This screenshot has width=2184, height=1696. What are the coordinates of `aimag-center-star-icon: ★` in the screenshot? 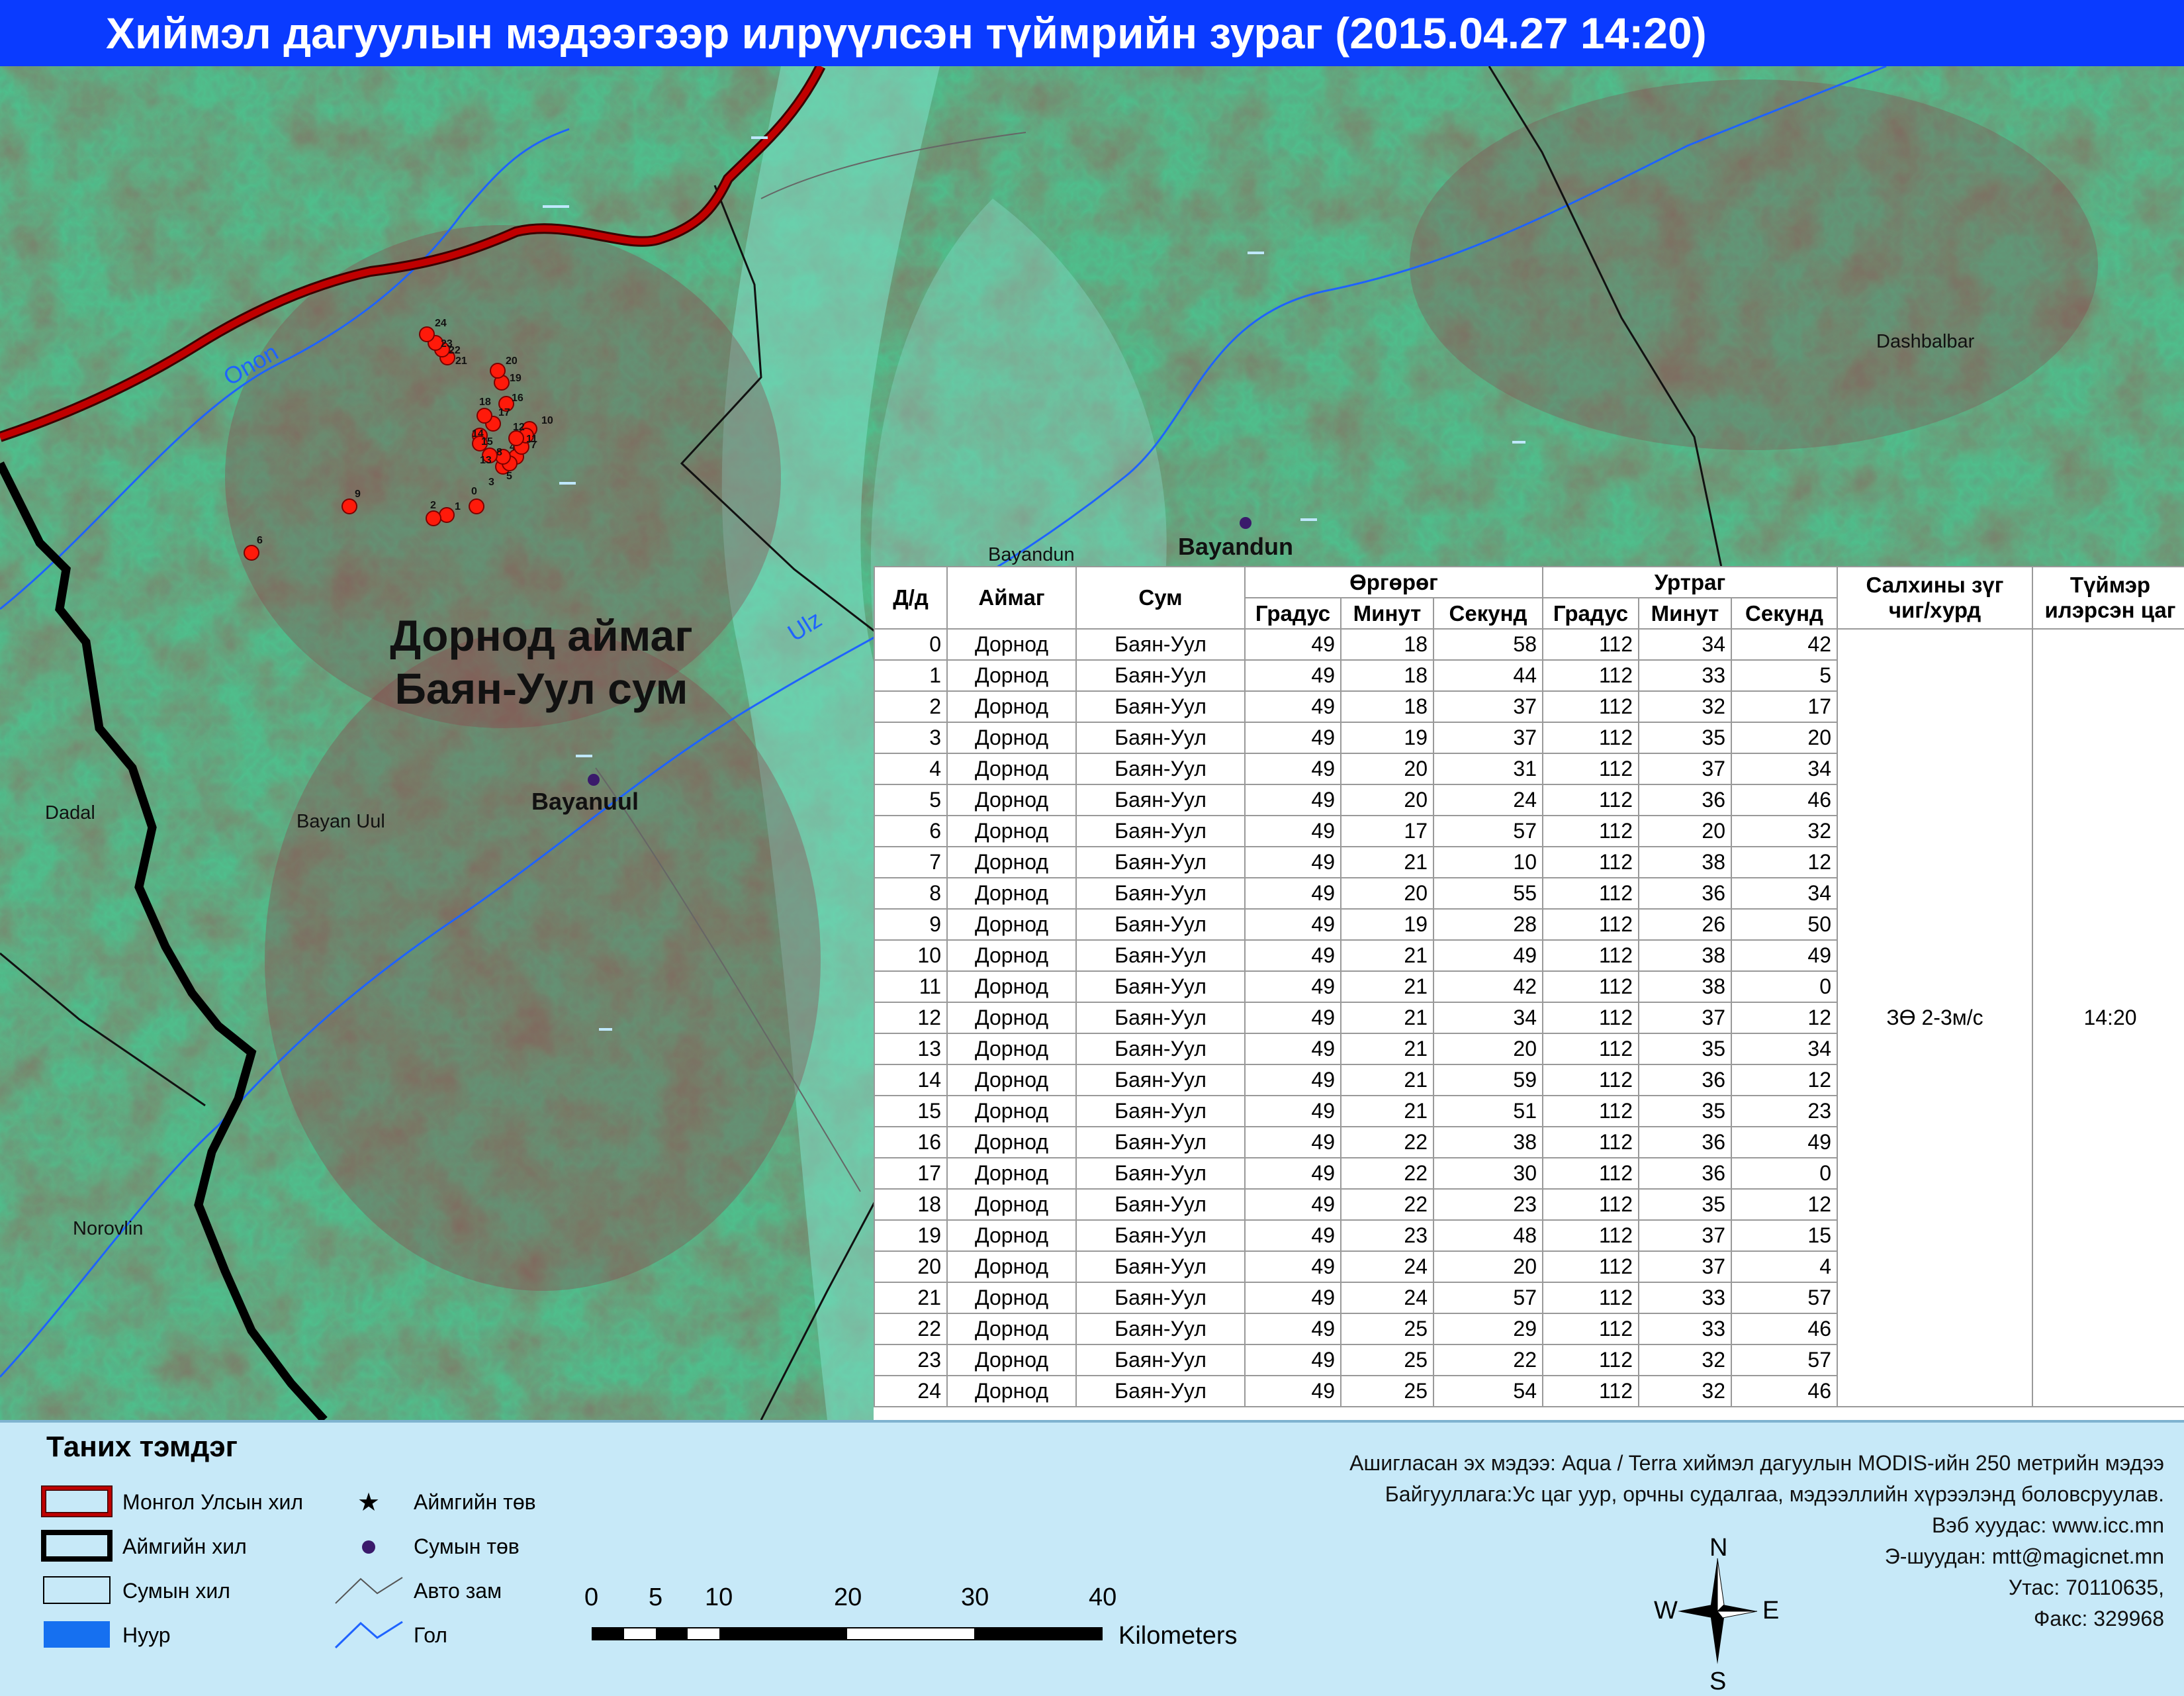 It's located at (369, 1503).